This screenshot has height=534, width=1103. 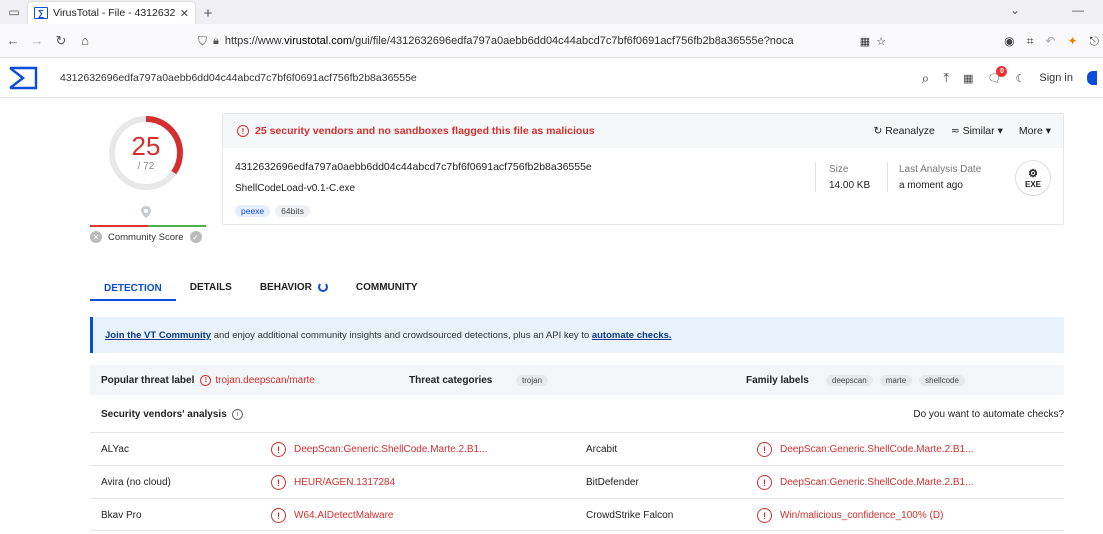 I want to click on downvote-icon: ✕, so click(x=96, y=237).